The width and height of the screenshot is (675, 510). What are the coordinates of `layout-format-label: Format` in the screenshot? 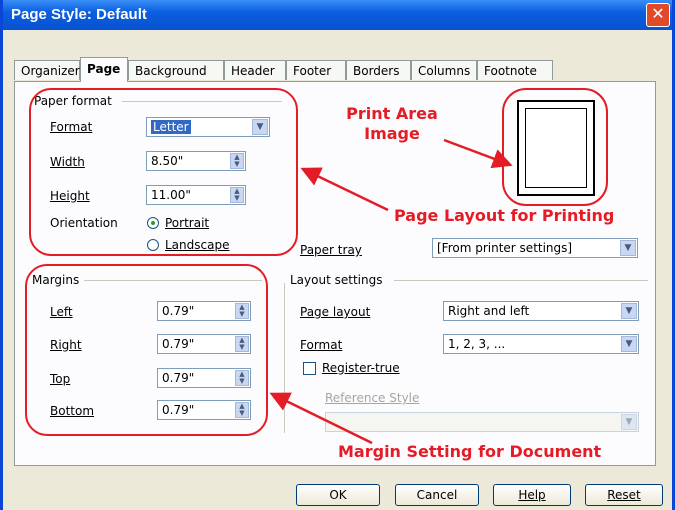 It's located at (321, 345).